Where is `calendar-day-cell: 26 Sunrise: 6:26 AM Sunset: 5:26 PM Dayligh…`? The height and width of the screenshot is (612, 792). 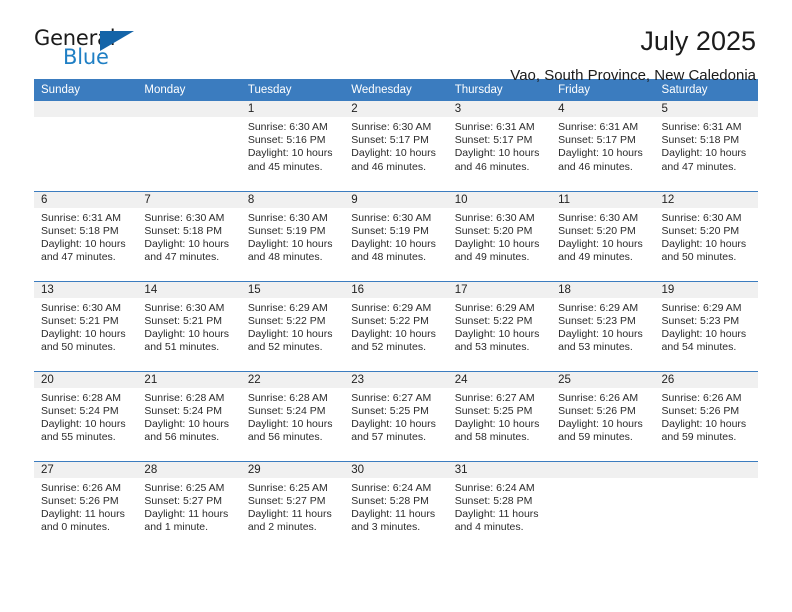
calendar-day-cell: 26 Sunrise: 6:26 AM Sunset: 5:26 PM Dayligh… is located at coordinates (706, 416).